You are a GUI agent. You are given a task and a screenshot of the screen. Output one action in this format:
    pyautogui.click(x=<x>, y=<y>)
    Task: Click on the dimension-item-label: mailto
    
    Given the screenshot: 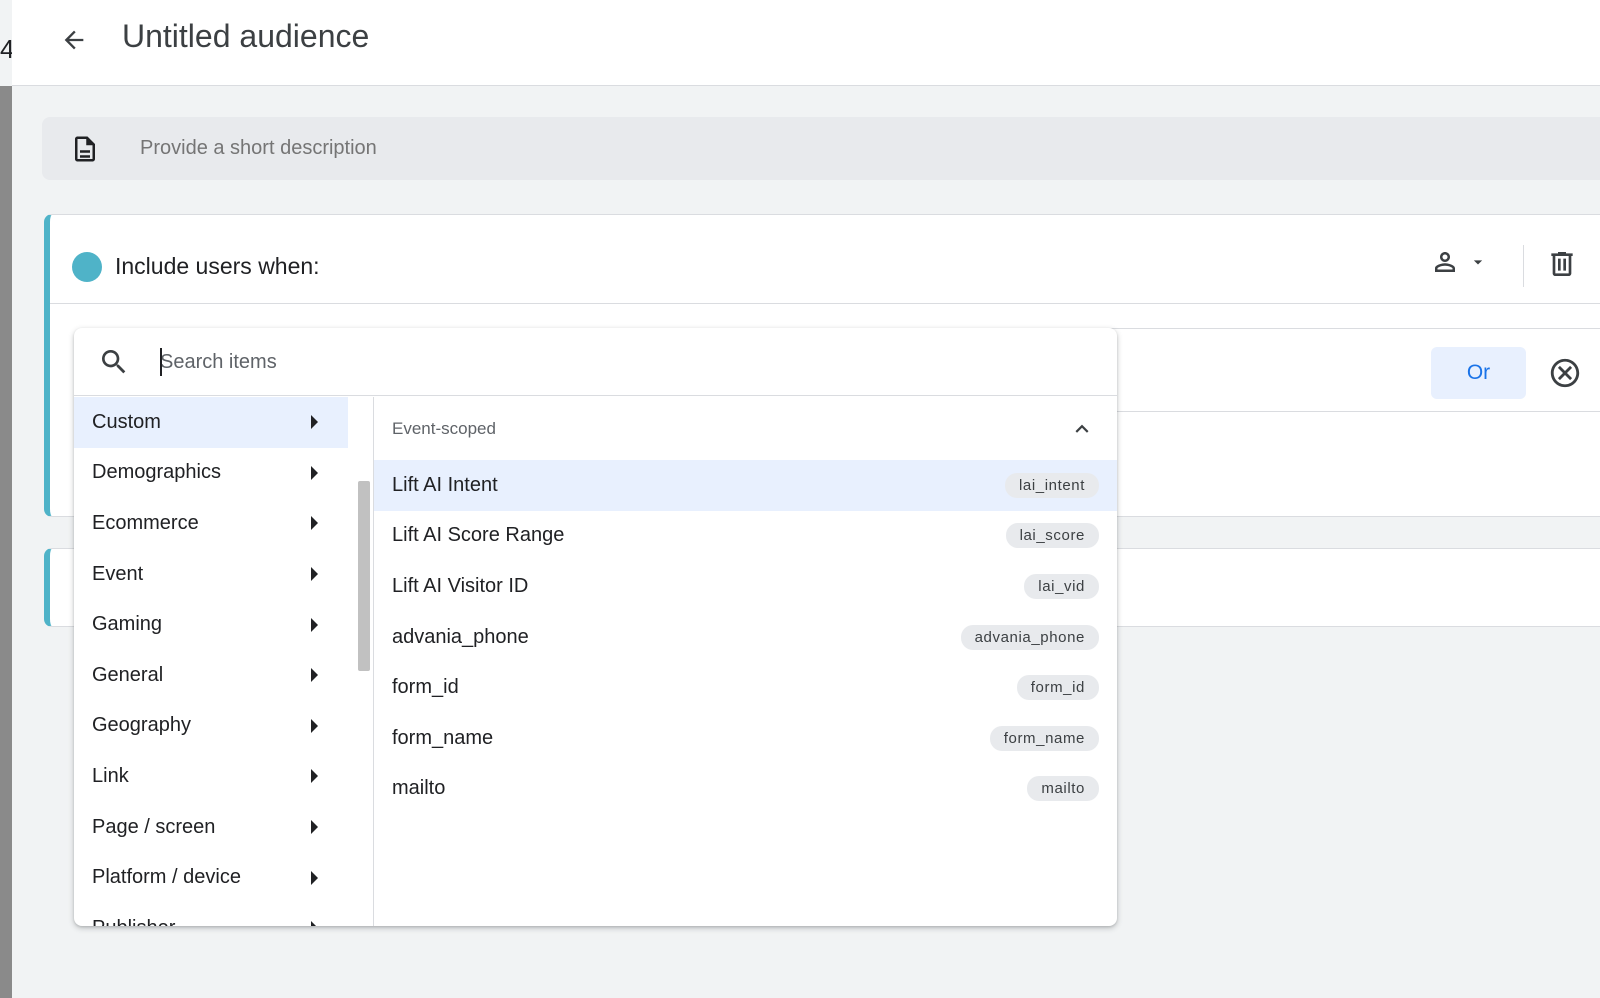 What is the action you would take?
    pyautogui.click(x=419, y=788)
    